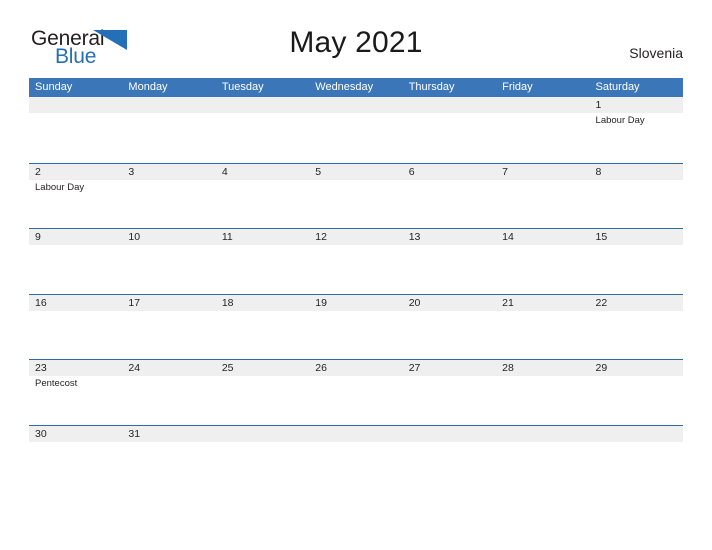 The image size is (712, 550). What do you see at coordinates (168, 434) in the screenshot?
I see `day-number-31: 31` at bounding box center [168, 434].